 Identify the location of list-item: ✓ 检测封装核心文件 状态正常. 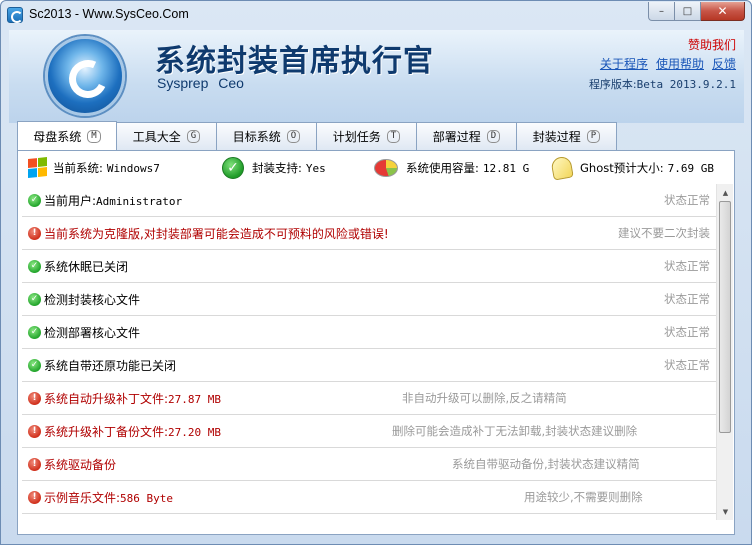
(369, 299).